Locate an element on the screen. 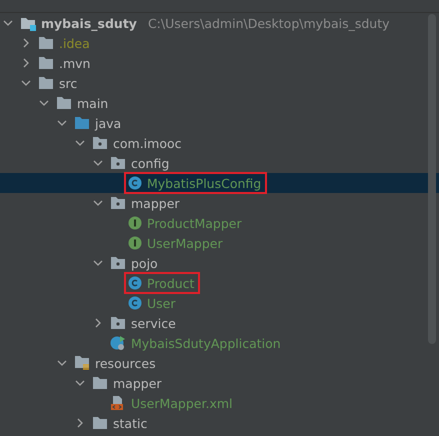 The width and height of the screenshot is (439, 436). tree-row: .idea is located at coordinates (219, 43).